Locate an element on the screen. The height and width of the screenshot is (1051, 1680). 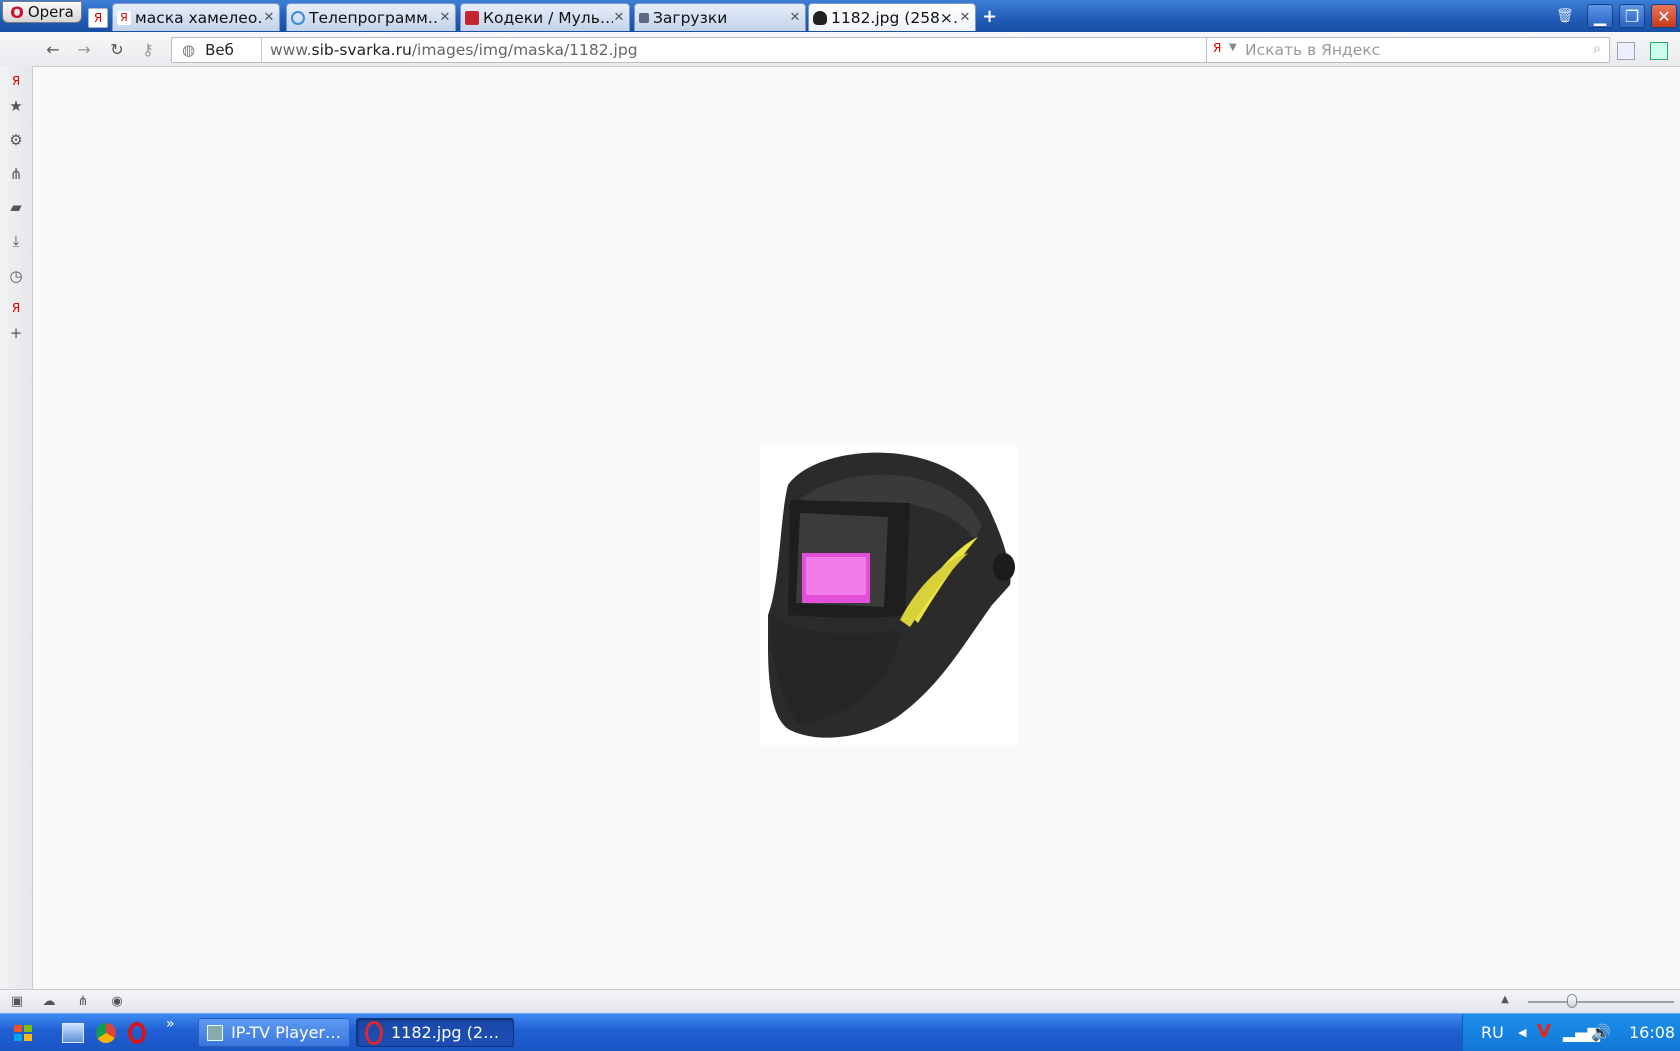
tab-1182-jpg: 1182.jpg (258×… ✕ is located at coordinates (892, 17).